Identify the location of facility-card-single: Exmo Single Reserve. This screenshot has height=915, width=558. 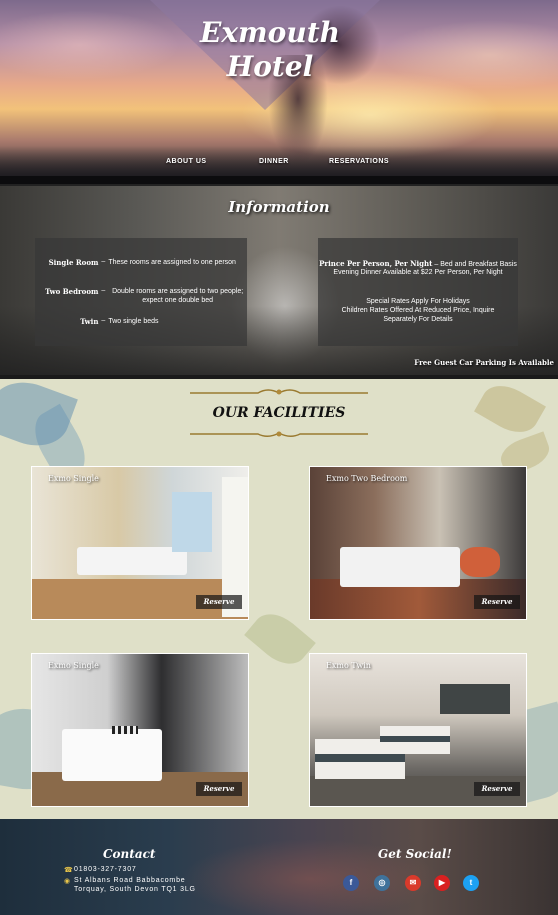
(140, 543).